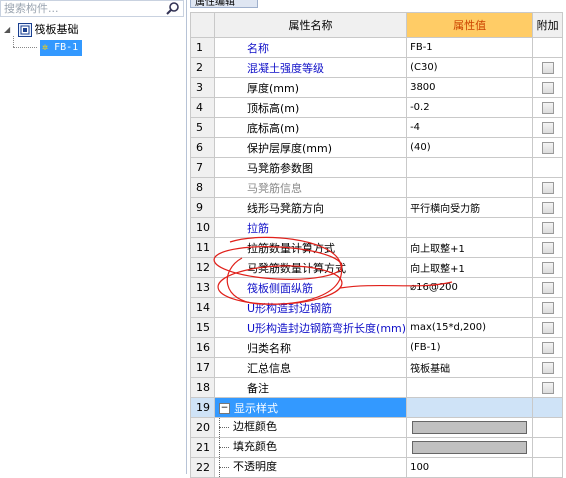  Describe the element at coordinates (310, 227) in the screenshot. I see `property-name-cell: 拉筋` at that location.